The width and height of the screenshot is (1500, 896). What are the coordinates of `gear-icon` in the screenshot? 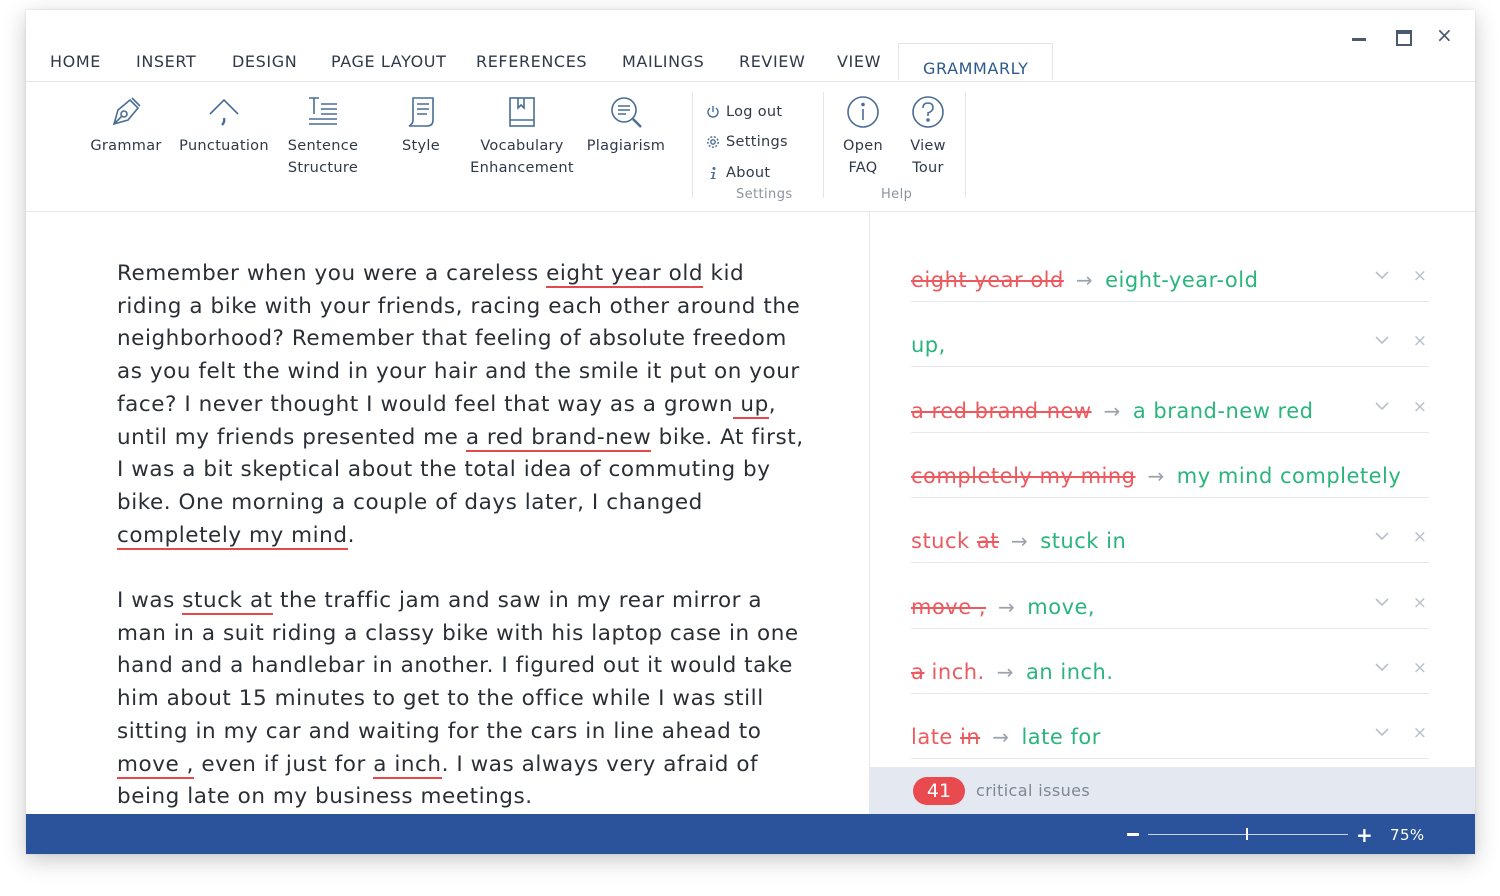 It's located at (713, 142).